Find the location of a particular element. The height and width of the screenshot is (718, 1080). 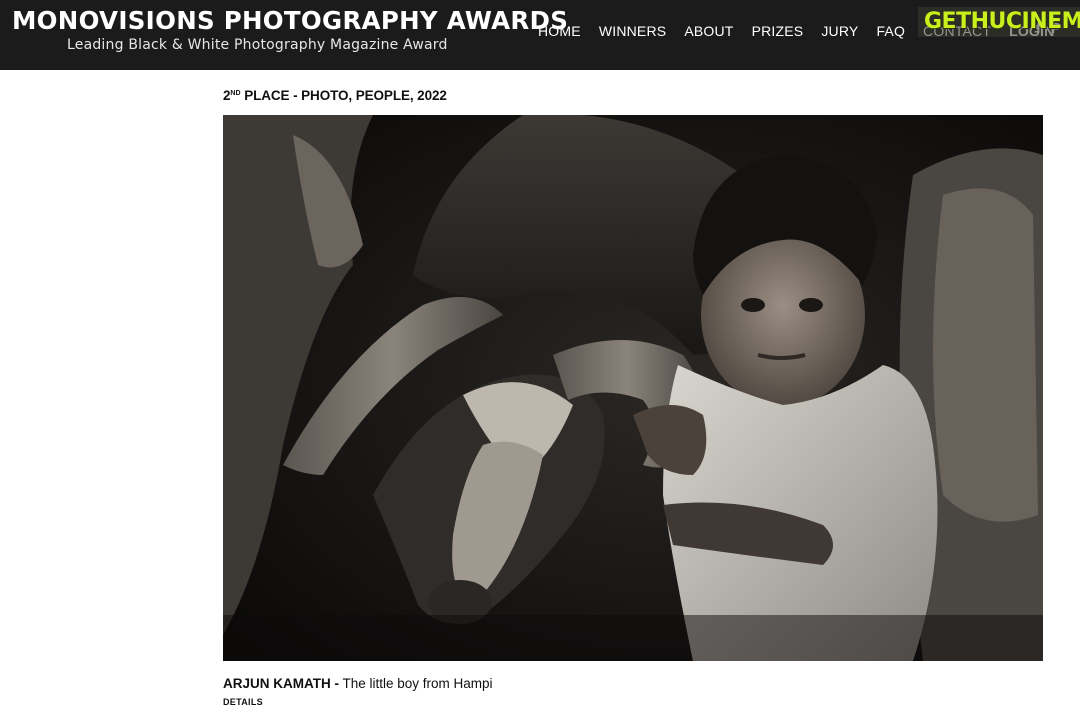

award-heading: 2ND PLACE - PHOTO, PEOPLE, 2022 is located at coordinates (335, 95).